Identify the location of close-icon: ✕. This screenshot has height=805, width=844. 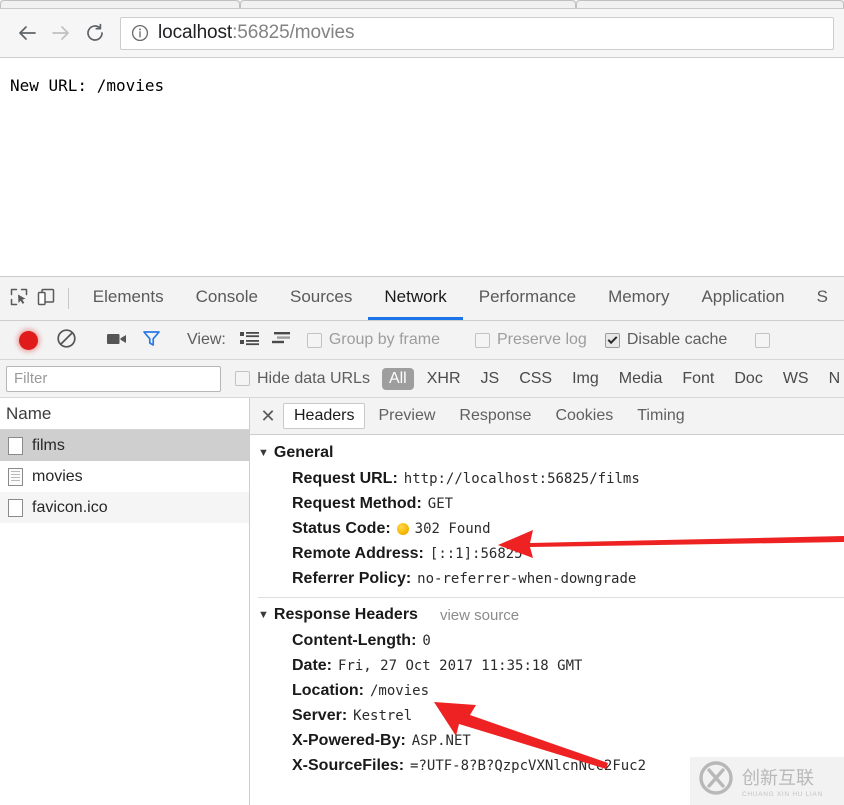
(268, 416).